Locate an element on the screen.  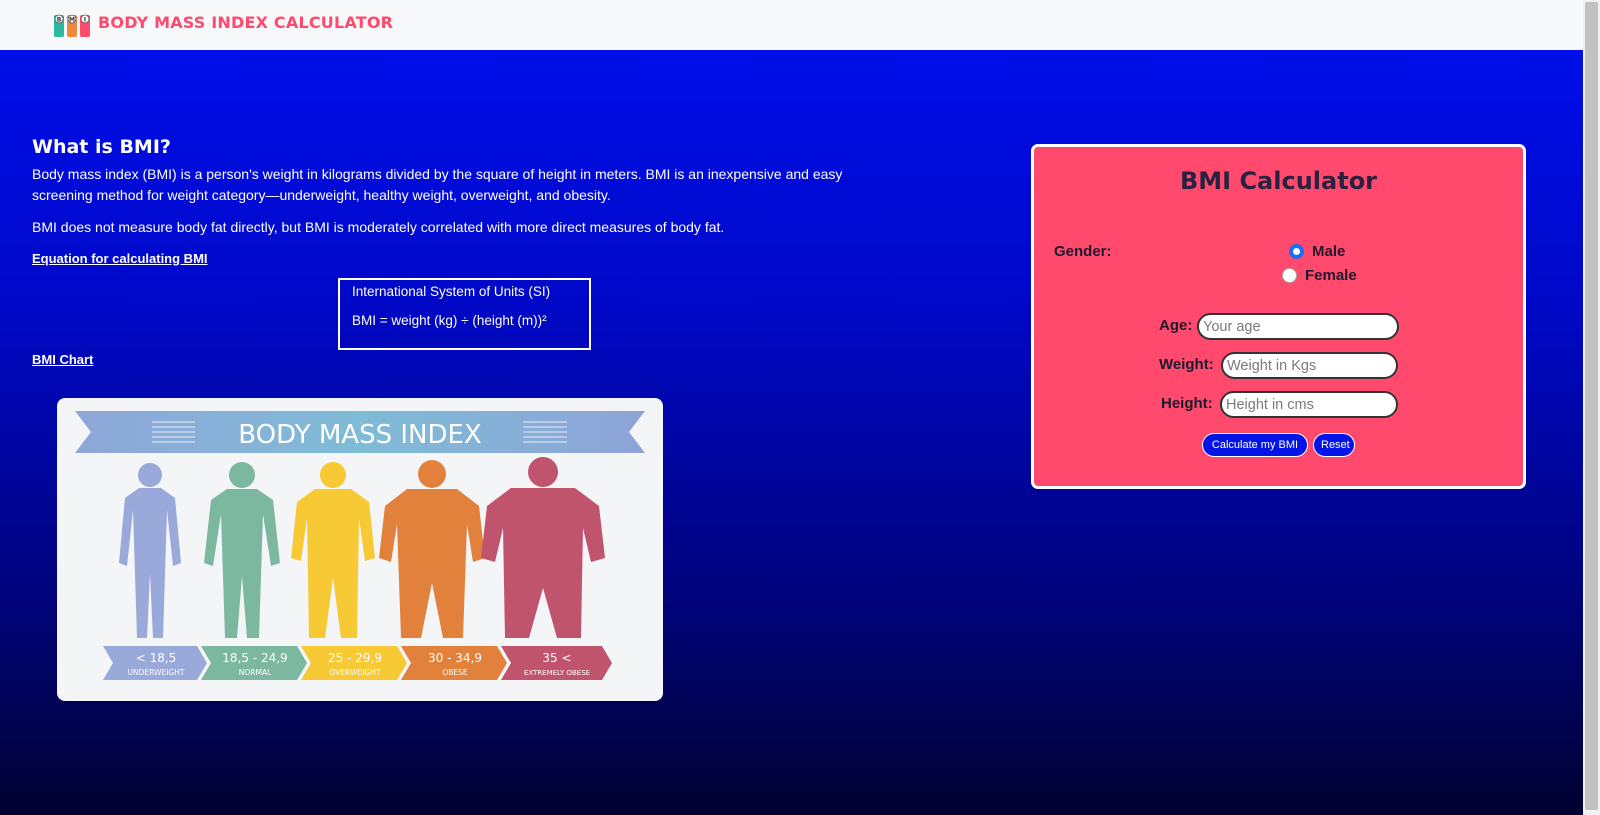
cat-label-4: EXTREMELY OBESE is located at coordinates (557, 673).